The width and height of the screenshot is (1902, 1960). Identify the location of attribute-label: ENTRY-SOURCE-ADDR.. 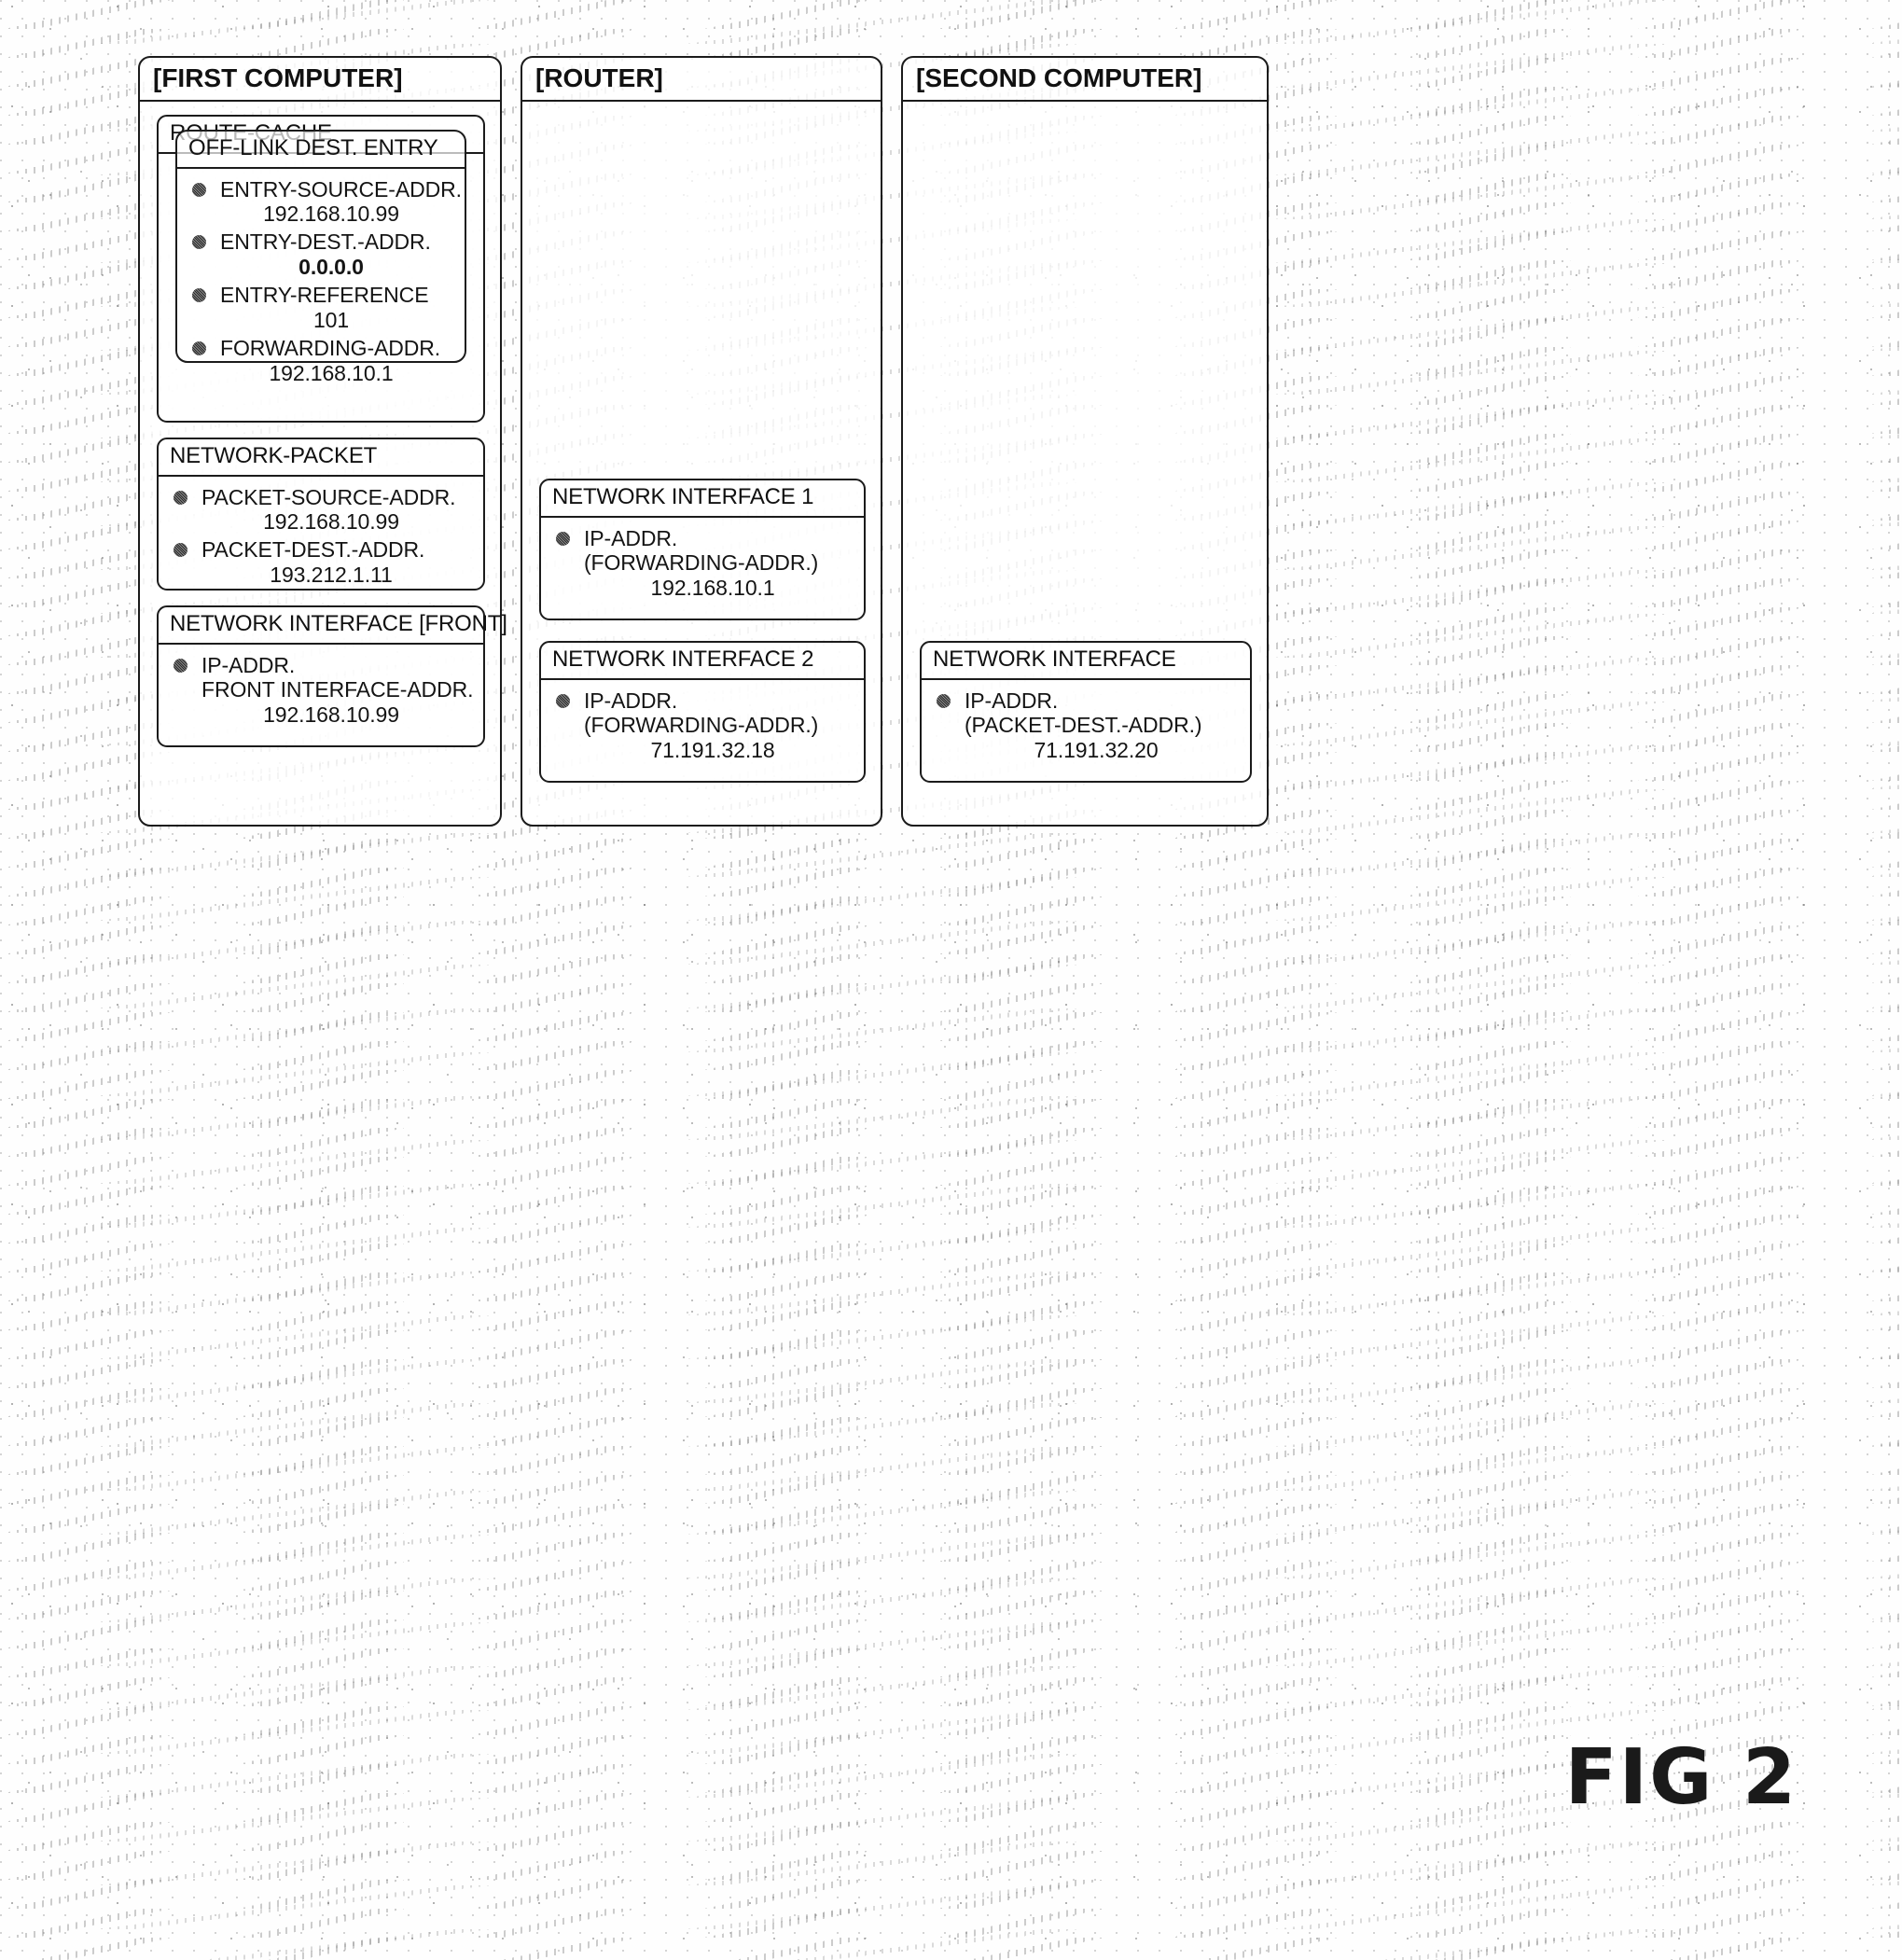
(341, 189).